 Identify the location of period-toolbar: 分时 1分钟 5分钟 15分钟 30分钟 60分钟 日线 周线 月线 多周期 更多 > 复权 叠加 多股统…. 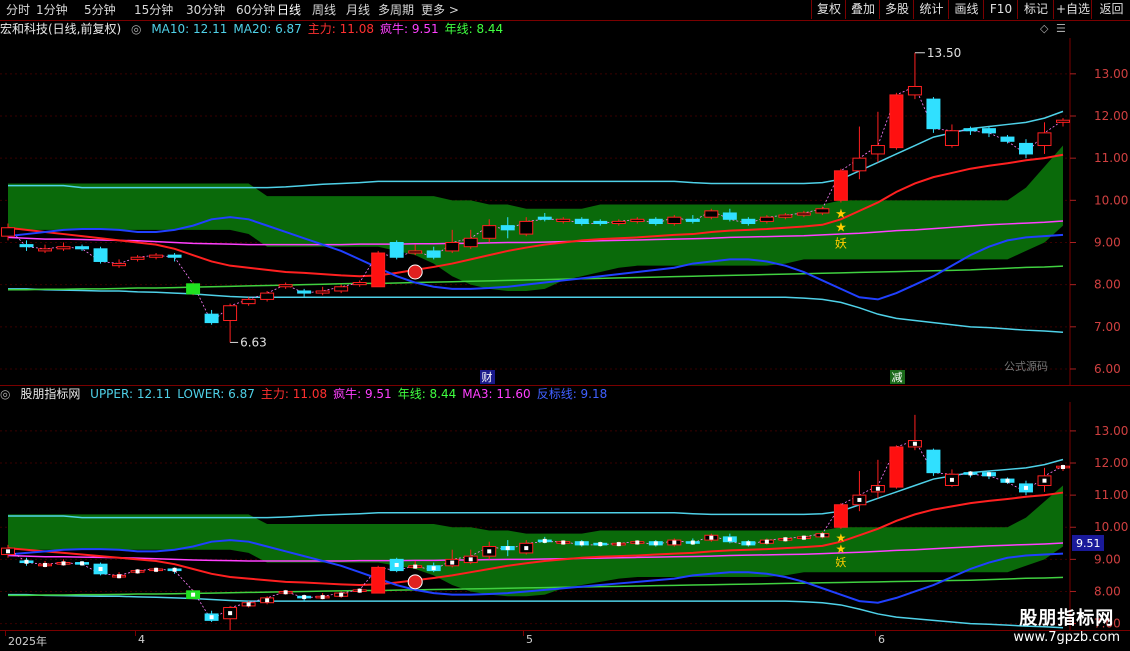
(565, 10).